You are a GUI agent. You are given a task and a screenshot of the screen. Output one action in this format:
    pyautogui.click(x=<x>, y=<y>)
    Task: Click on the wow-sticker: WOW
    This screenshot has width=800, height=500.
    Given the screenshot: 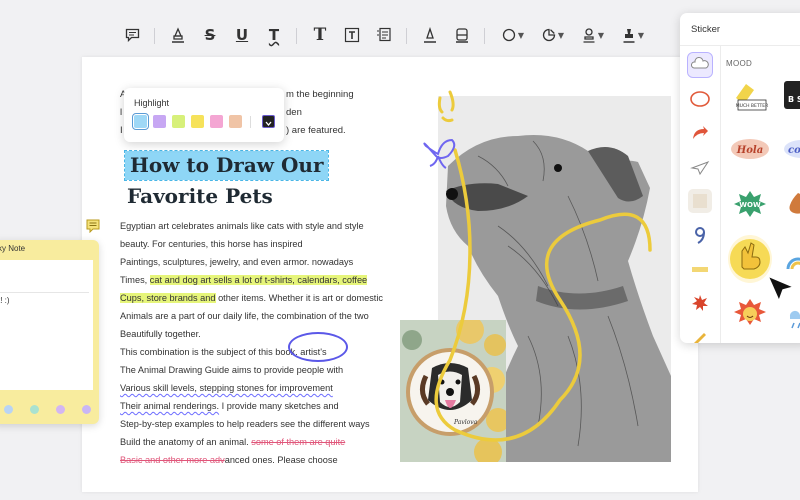 What is the action you would take?
    pyautogui.click(x=750, y=204)
    